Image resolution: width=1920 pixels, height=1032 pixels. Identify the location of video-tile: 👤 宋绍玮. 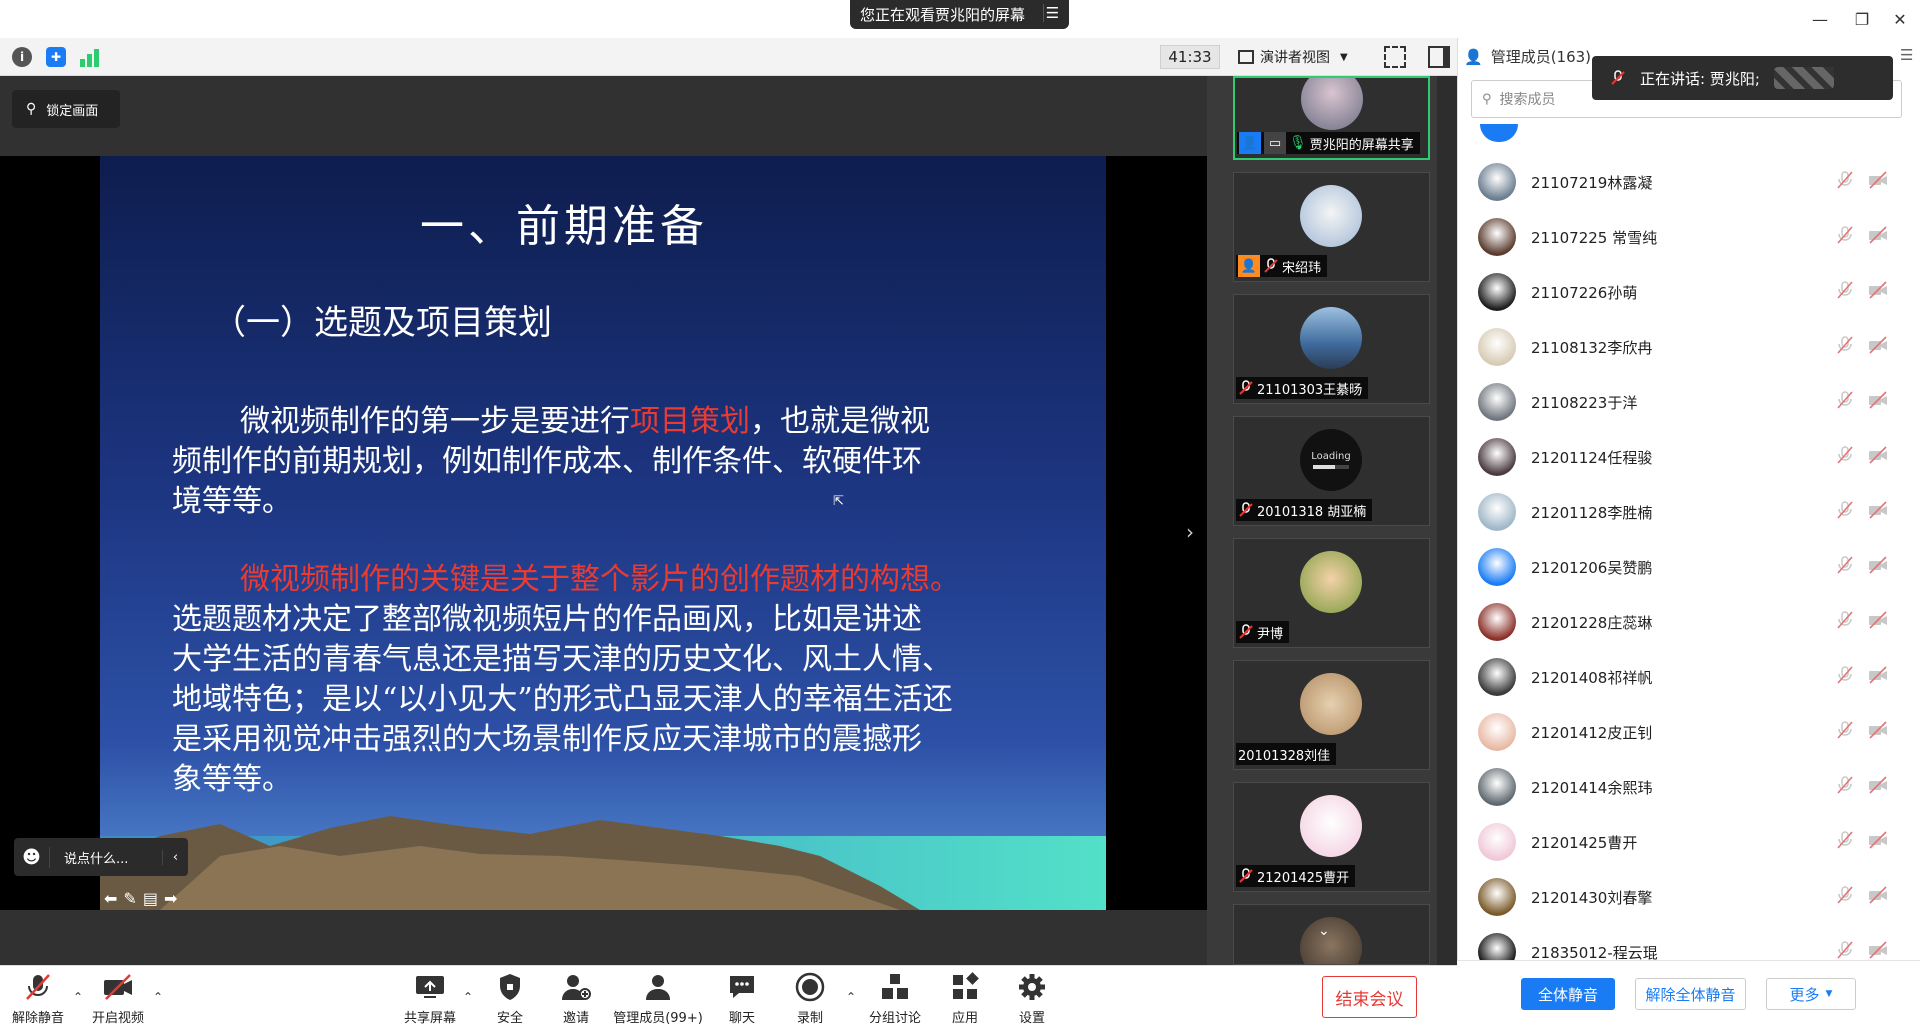
(1331, 227).